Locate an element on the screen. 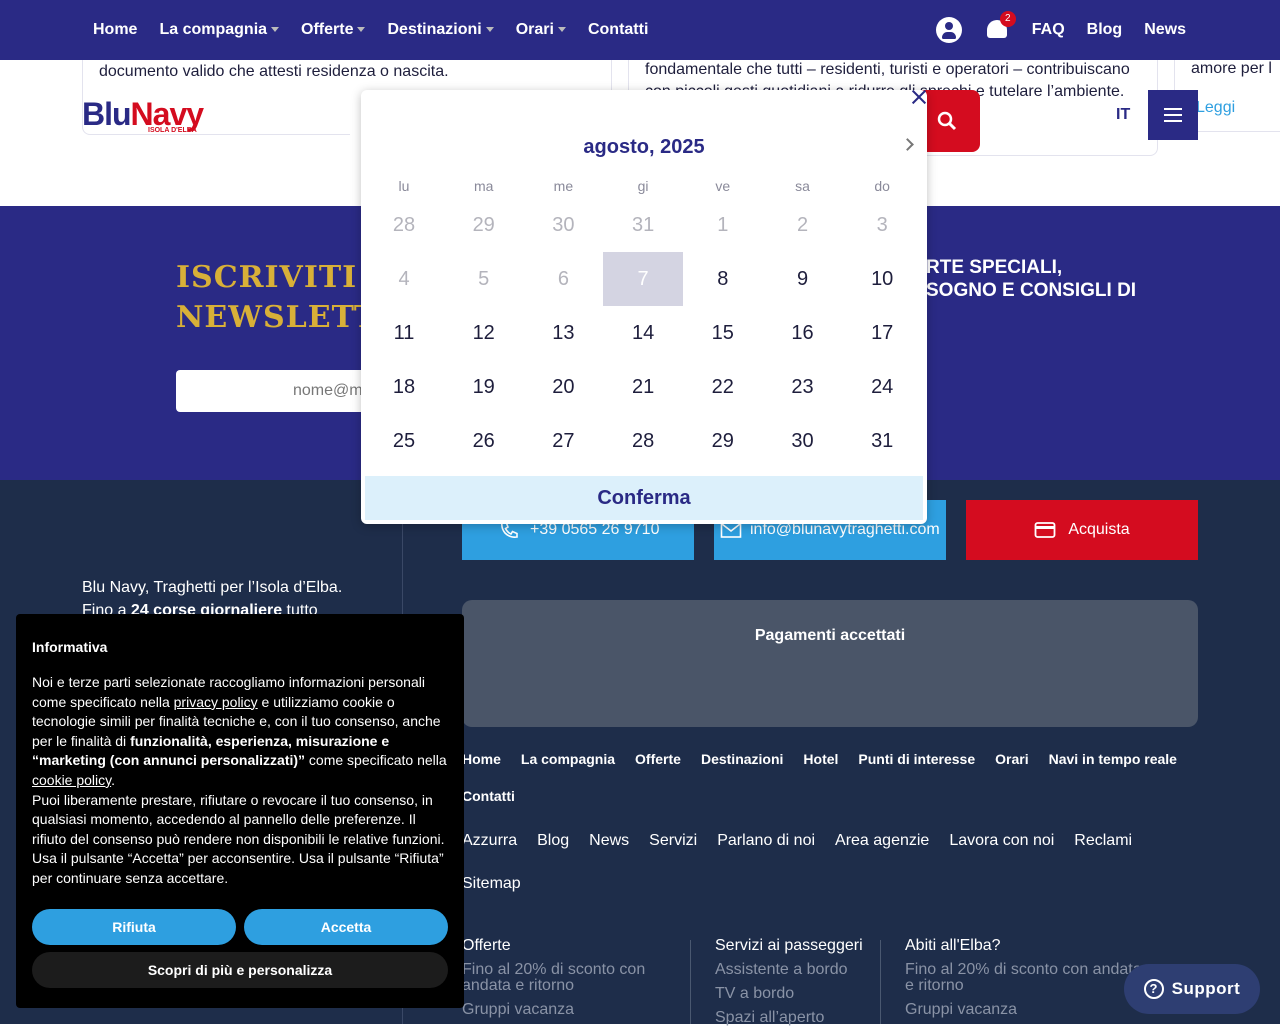 The width and height of the screenshot is (1280, 1034). nav-contatti: Contatti is located at coordinates (618, 30).